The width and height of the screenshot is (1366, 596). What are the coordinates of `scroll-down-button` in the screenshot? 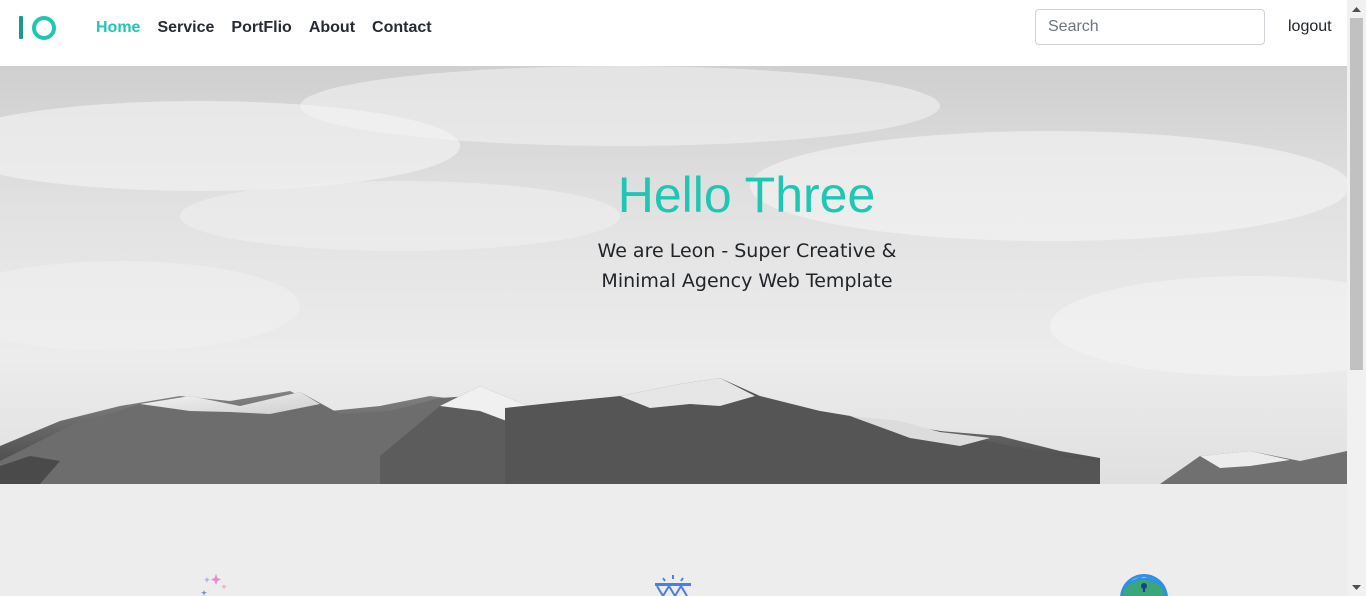 It's located at (1356, 587).